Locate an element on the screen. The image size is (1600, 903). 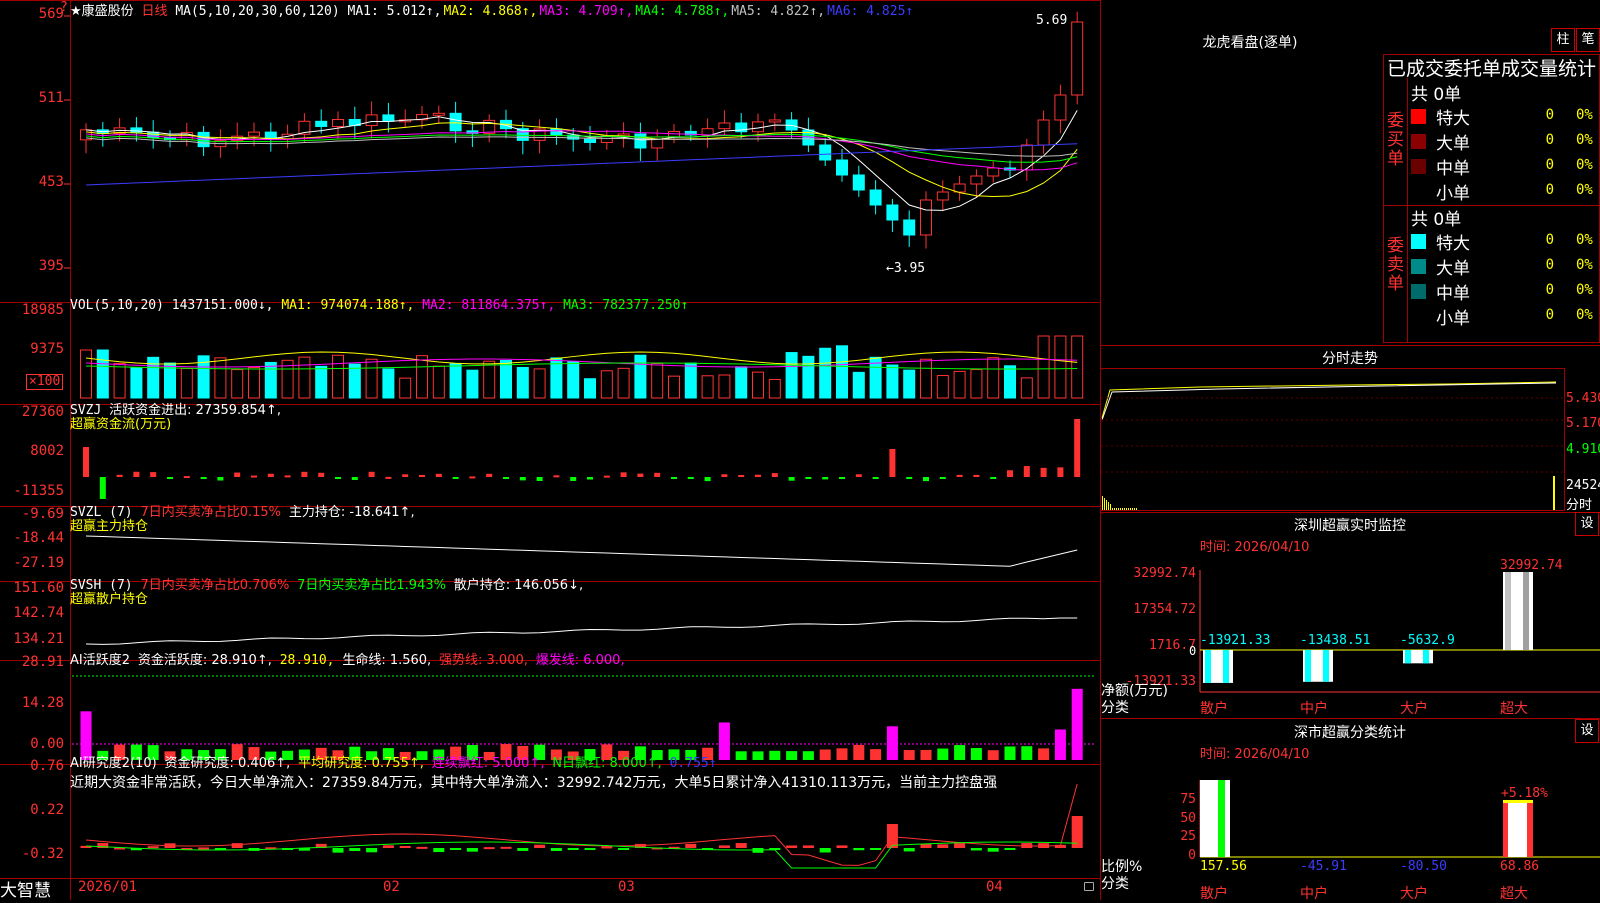
ai-res-axis-label: 0.22 is located at coordinates (47, 810).